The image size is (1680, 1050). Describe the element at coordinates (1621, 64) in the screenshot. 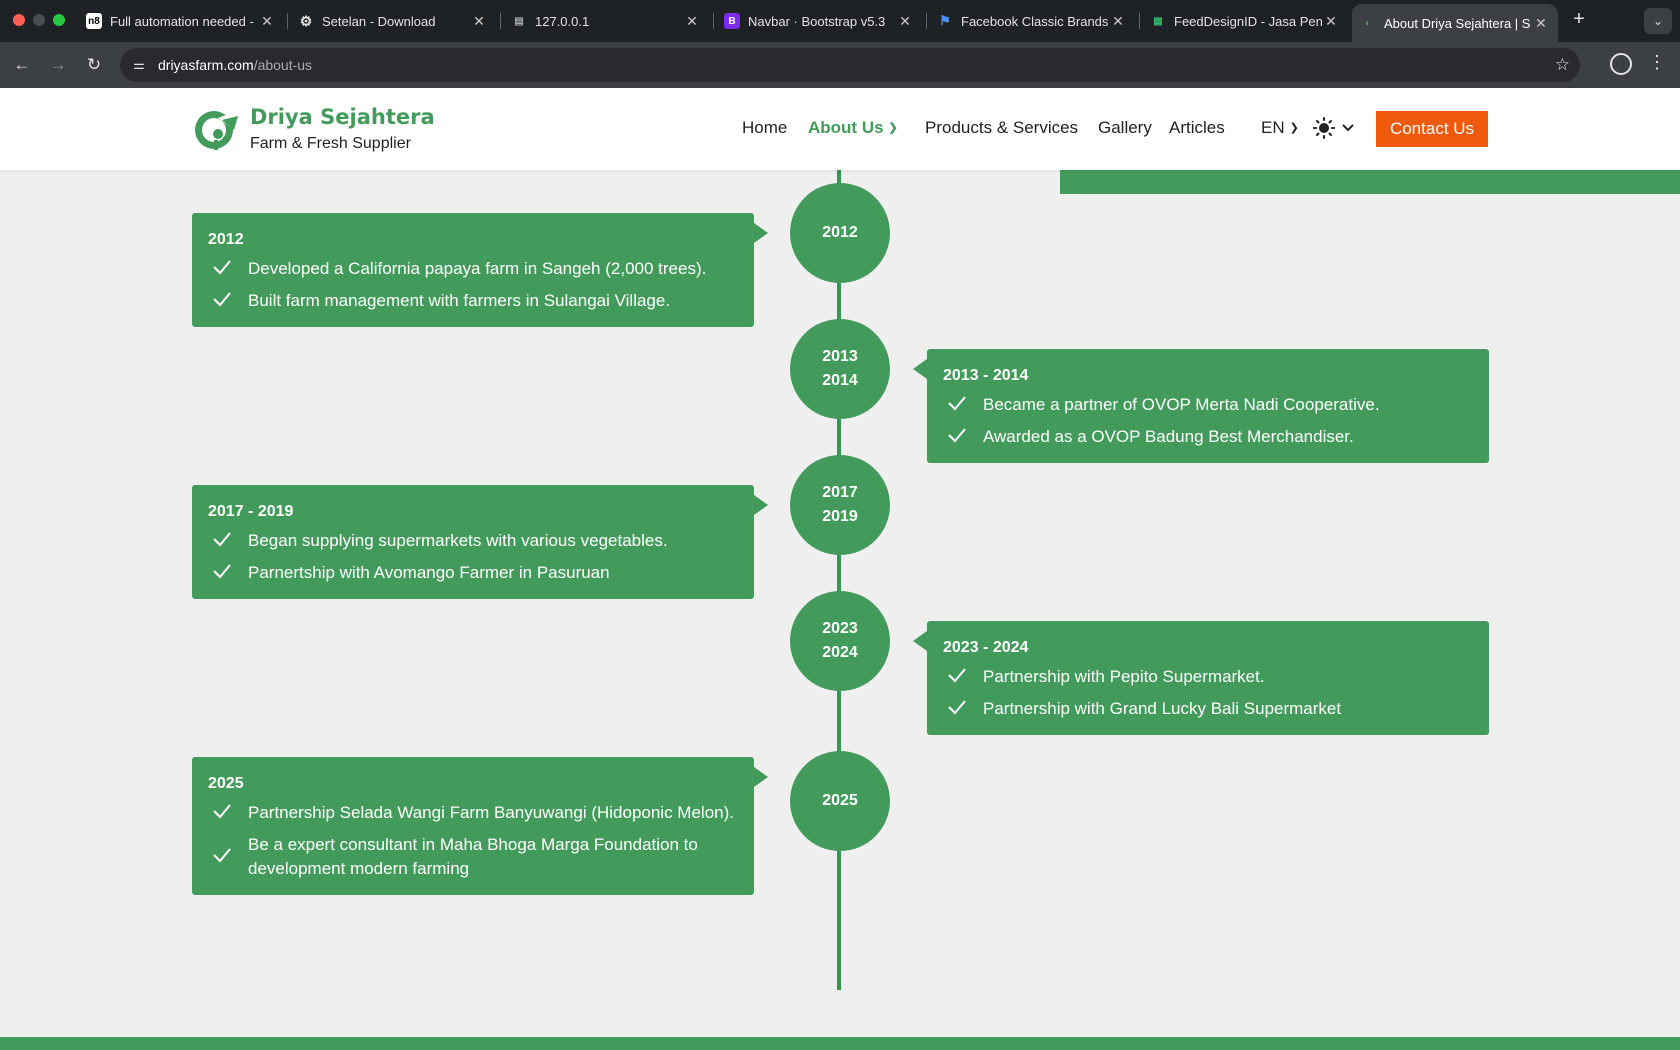

I see `profile-icon` at that location.